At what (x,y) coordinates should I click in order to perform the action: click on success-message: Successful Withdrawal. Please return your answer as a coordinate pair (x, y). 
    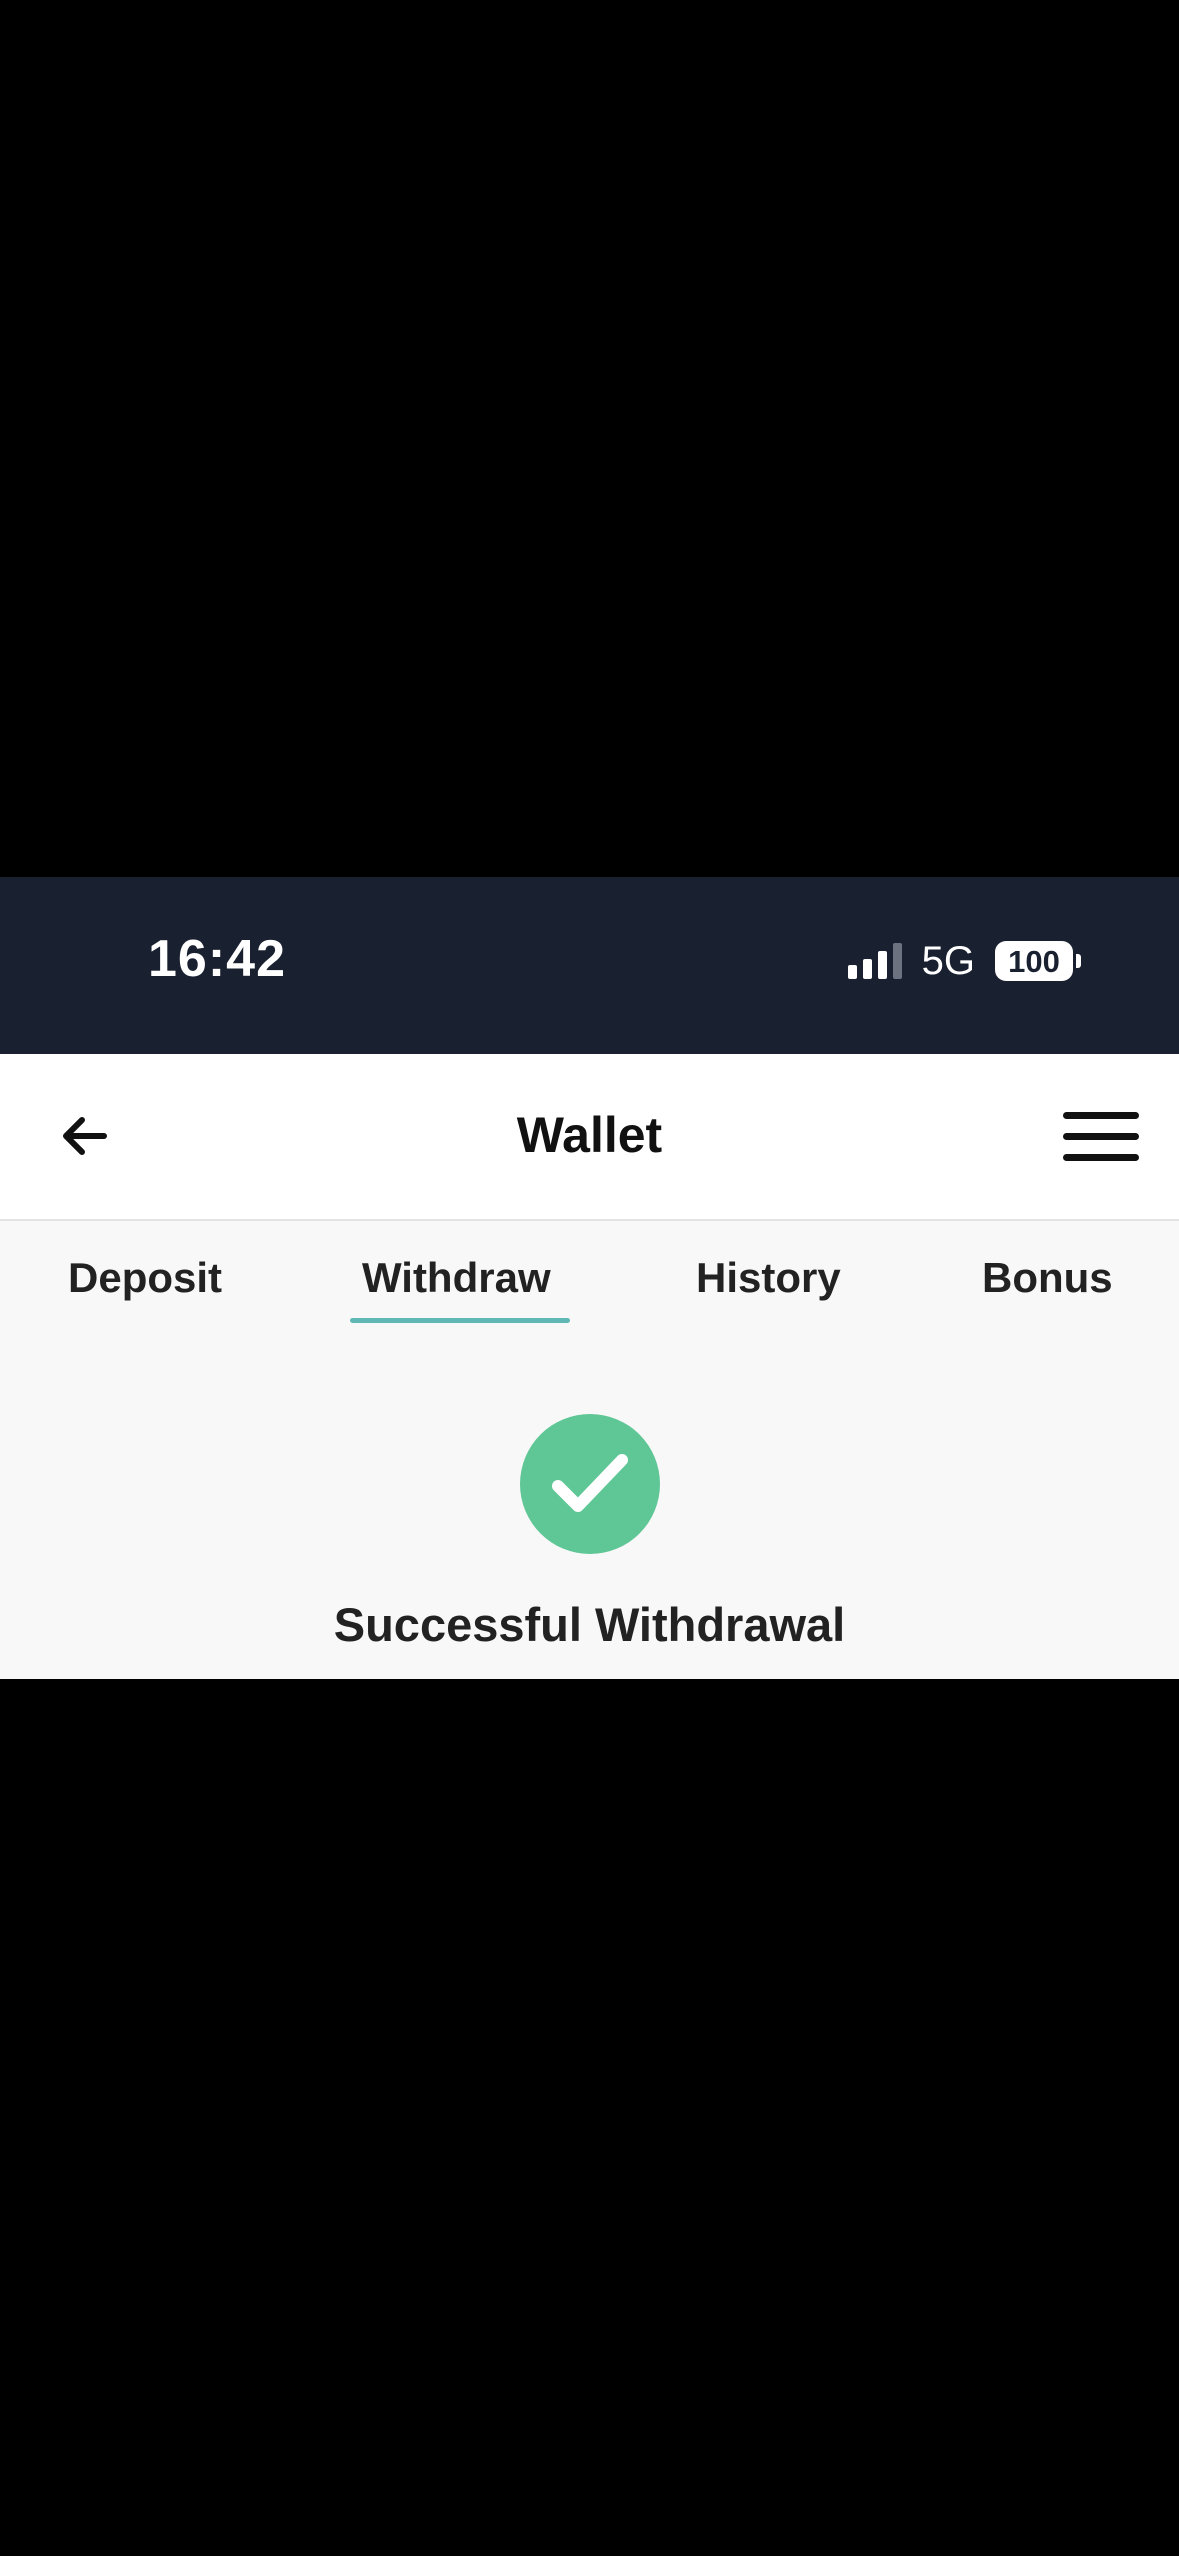
    Looking at the image, I should click on (589, 1624).